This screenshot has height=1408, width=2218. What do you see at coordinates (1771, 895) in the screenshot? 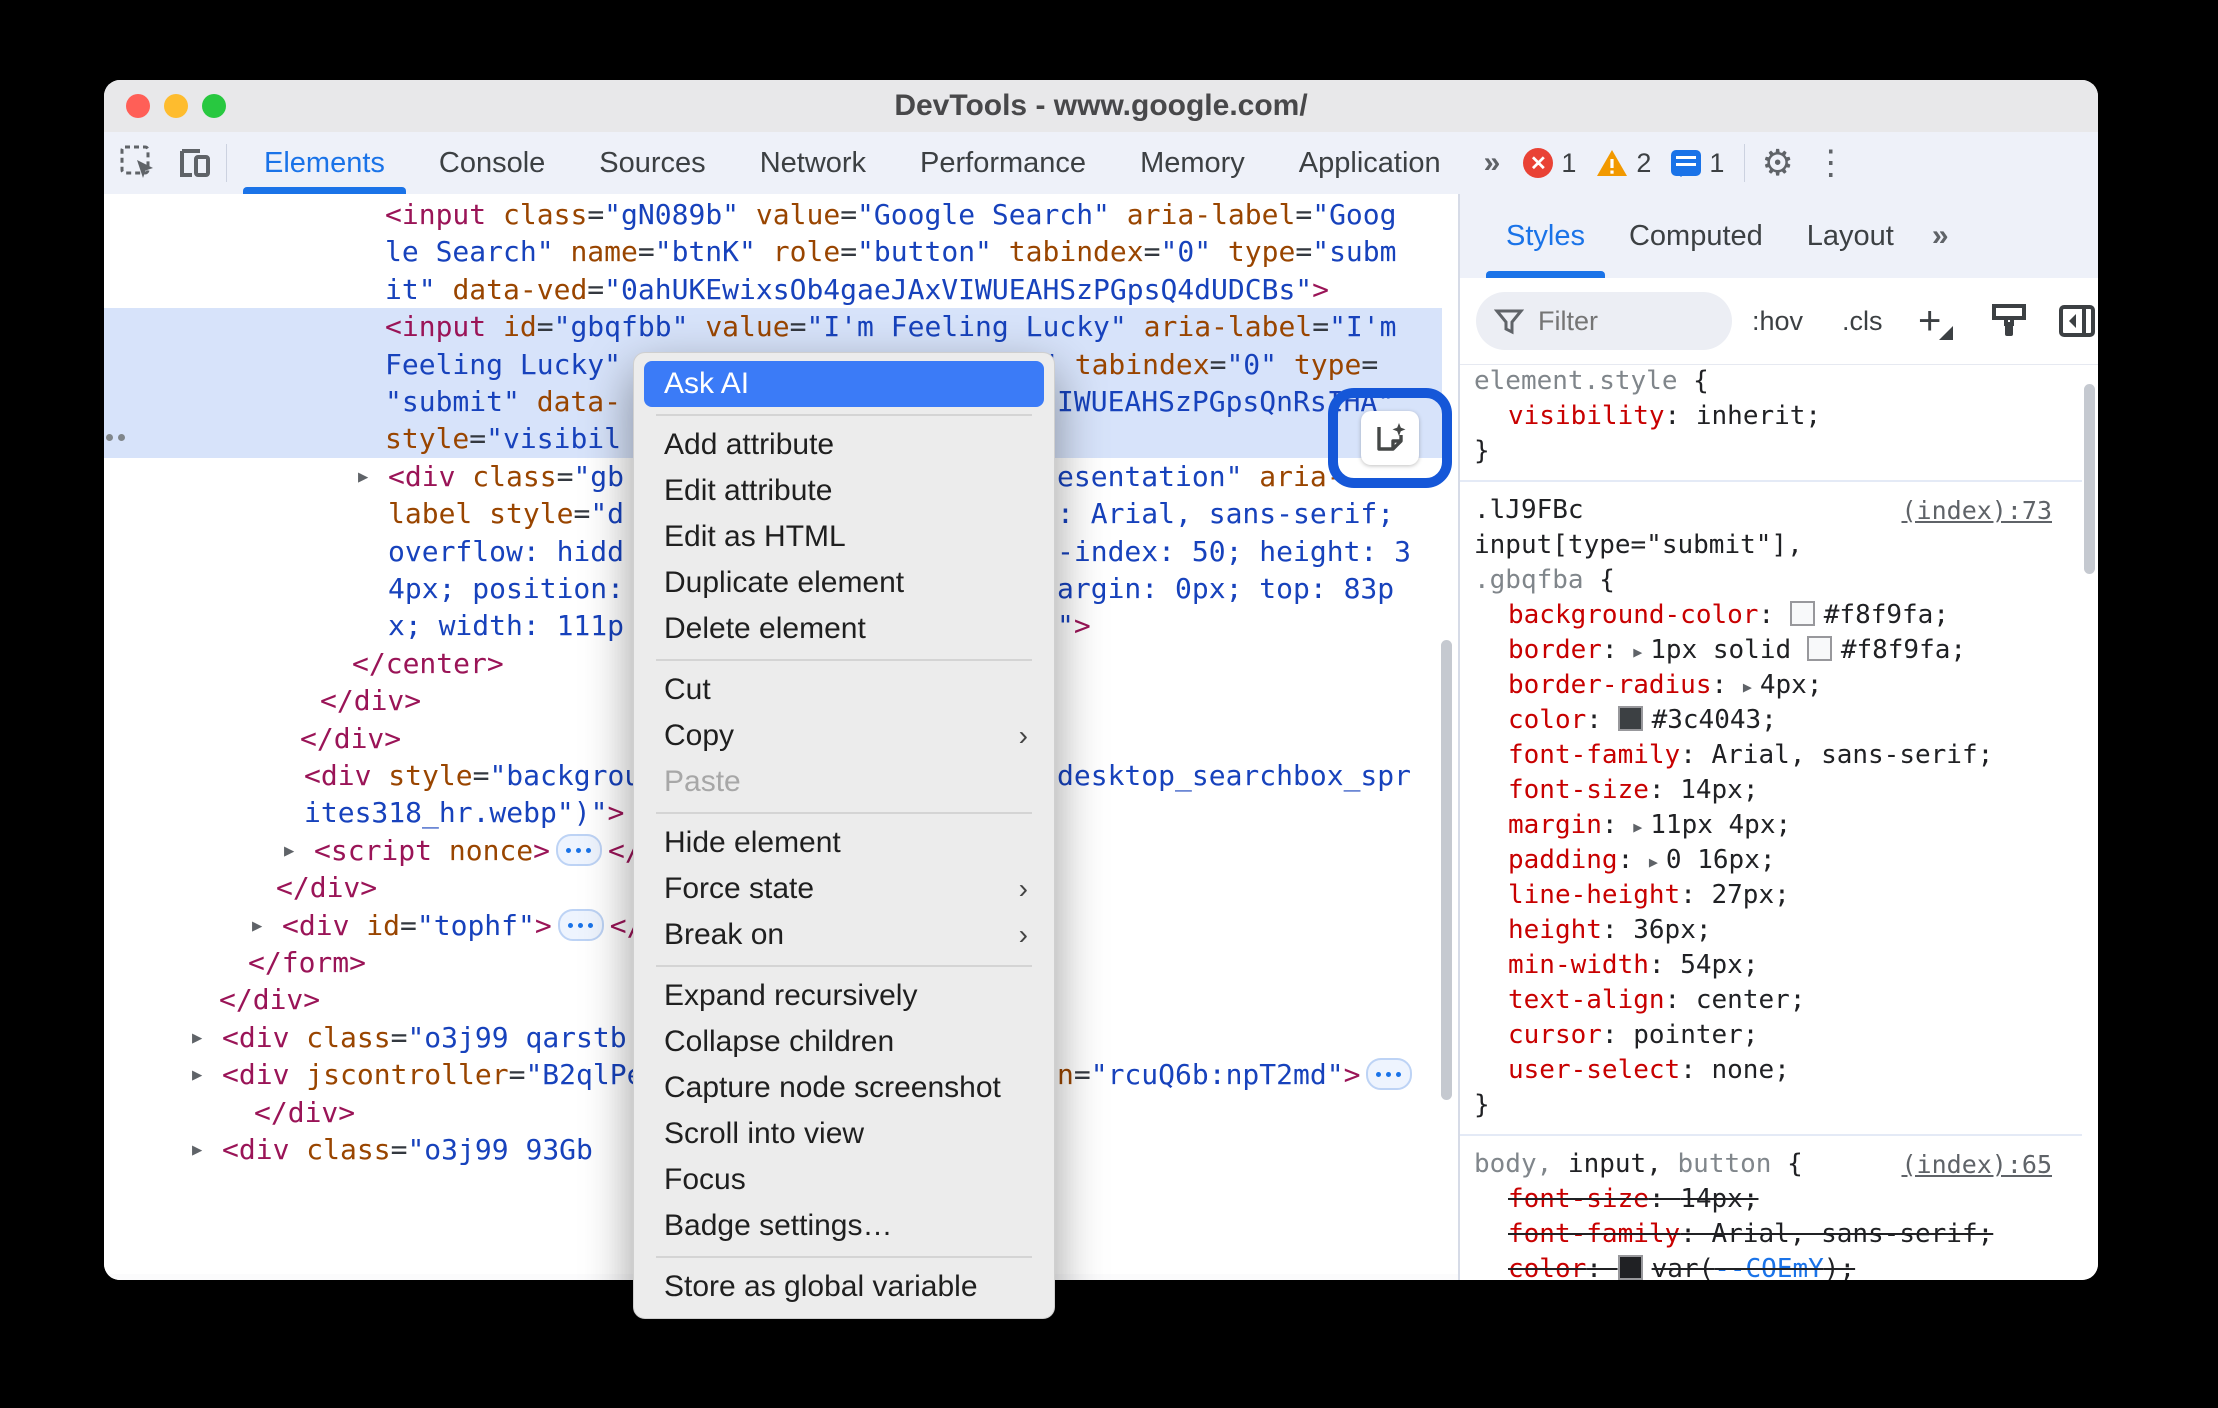
I see `css-property-row: line-height: 27px;` at bounding box center [1771, 895].